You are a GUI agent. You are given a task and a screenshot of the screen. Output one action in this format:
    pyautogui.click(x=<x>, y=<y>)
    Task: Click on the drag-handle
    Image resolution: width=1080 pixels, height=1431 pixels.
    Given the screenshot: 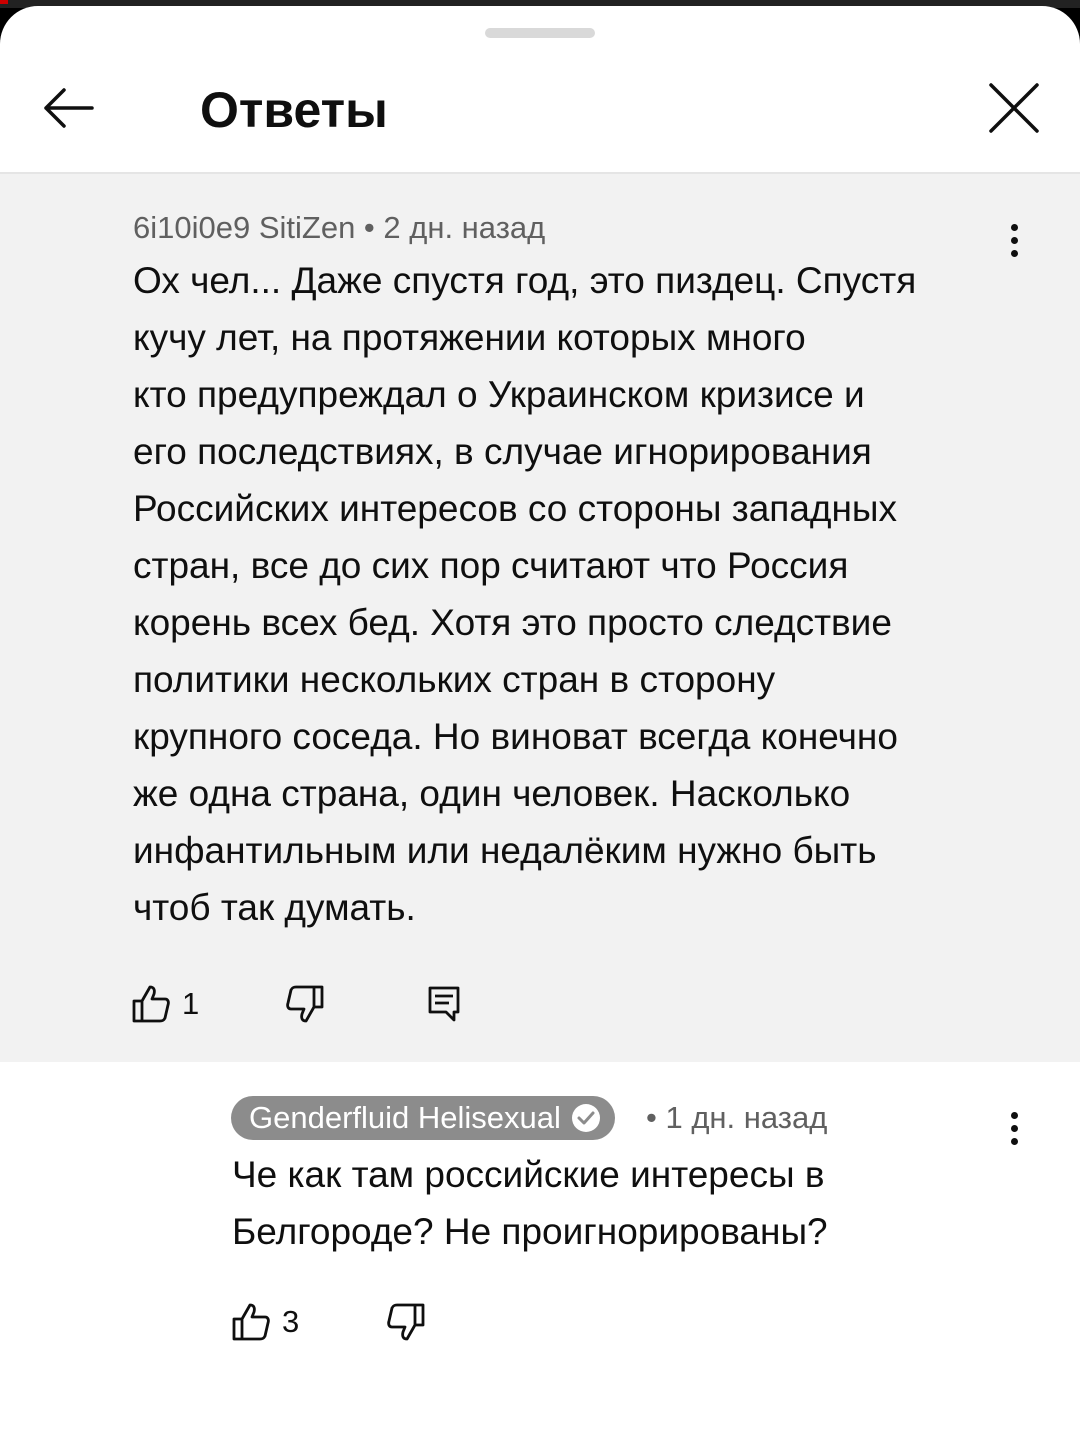 What is the action you would take?
    pyautogui.click(x=540, y=33)
    